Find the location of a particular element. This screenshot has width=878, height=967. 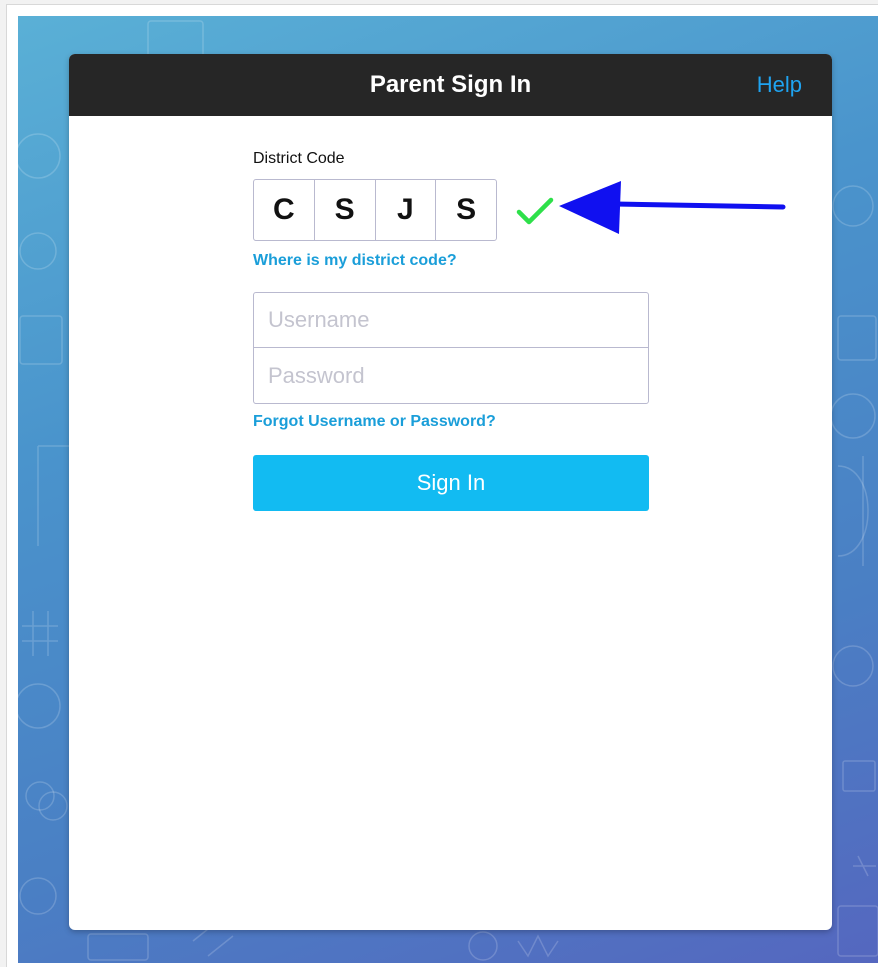

checkmark-icon is located at coordinates (535, 211).